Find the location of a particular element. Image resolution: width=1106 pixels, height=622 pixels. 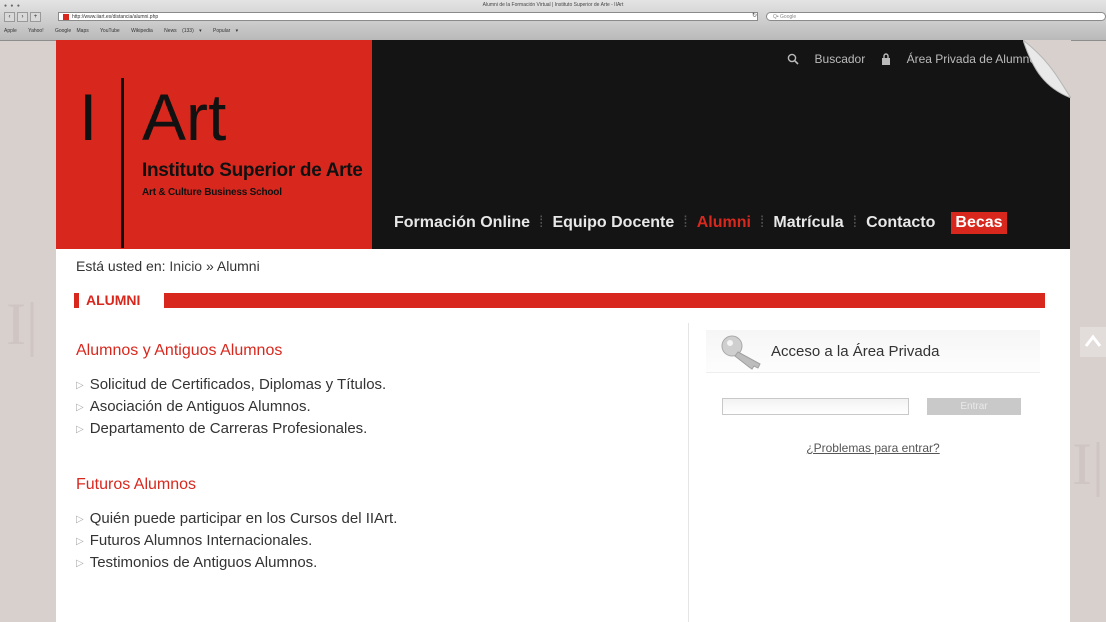

private-area-link: Área Privada de Alumnos is located at coordinates (961, 59).